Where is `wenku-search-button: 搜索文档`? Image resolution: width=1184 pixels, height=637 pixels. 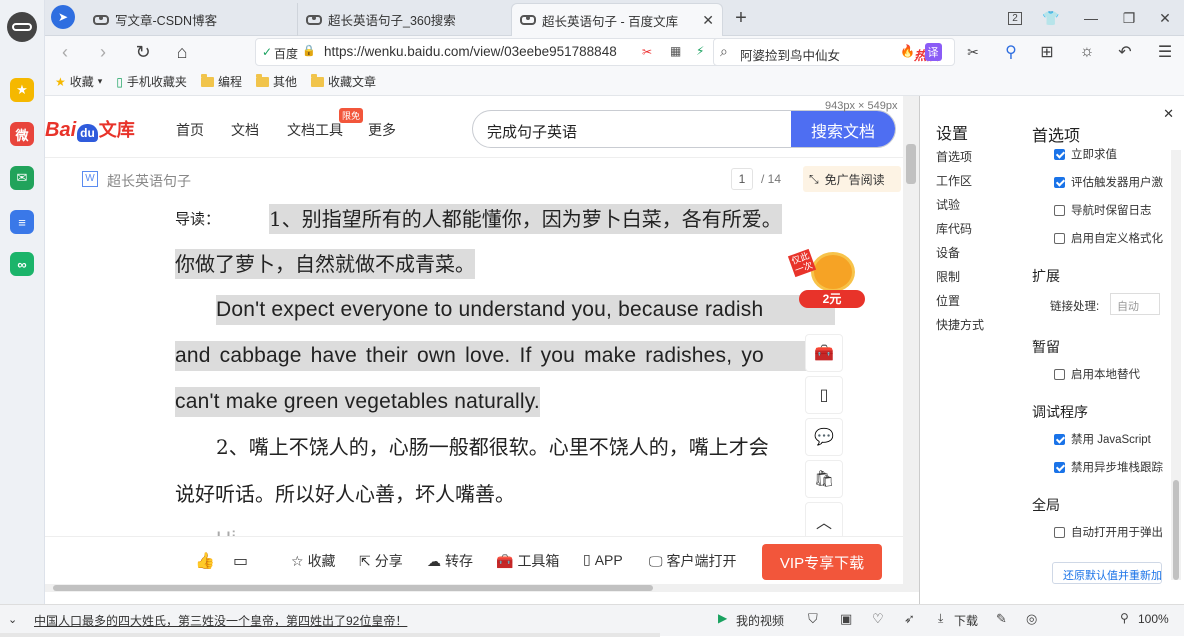
wenku-search-button: 搜索文档 is located at coordinates (843, 129).